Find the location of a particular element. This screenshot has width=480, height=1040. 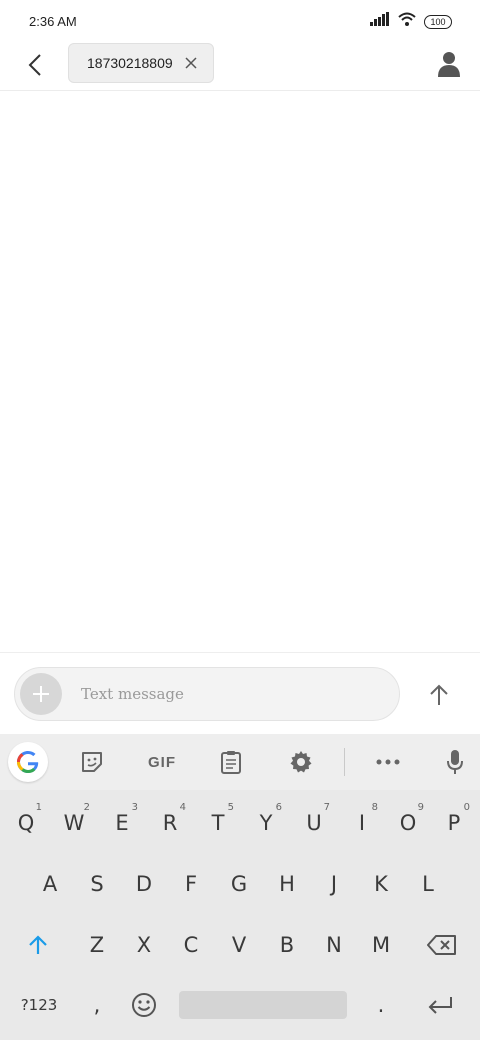

key-a: A is located at coordinates (50, 884).